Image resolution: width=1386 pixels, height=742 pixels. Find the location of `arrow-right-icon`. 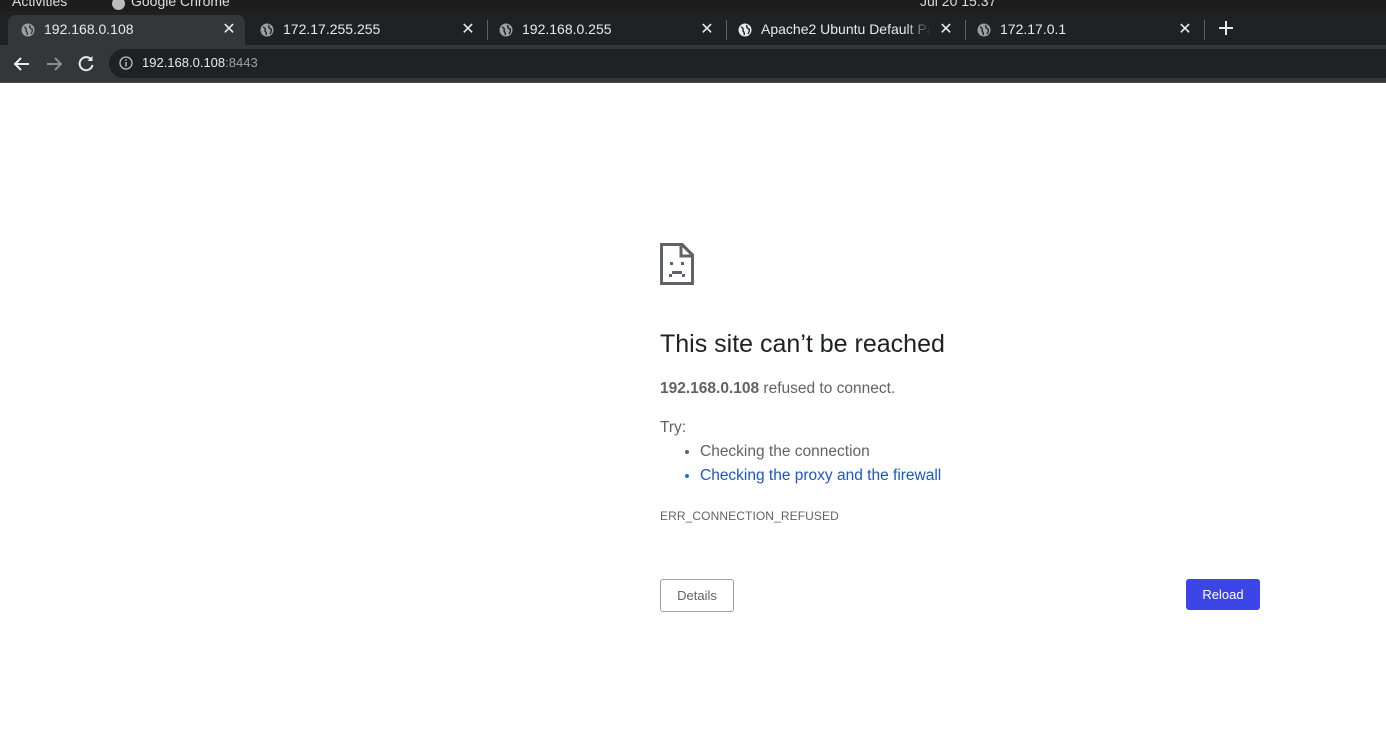

arrow-right-icon is located at coordinates (55, 64).